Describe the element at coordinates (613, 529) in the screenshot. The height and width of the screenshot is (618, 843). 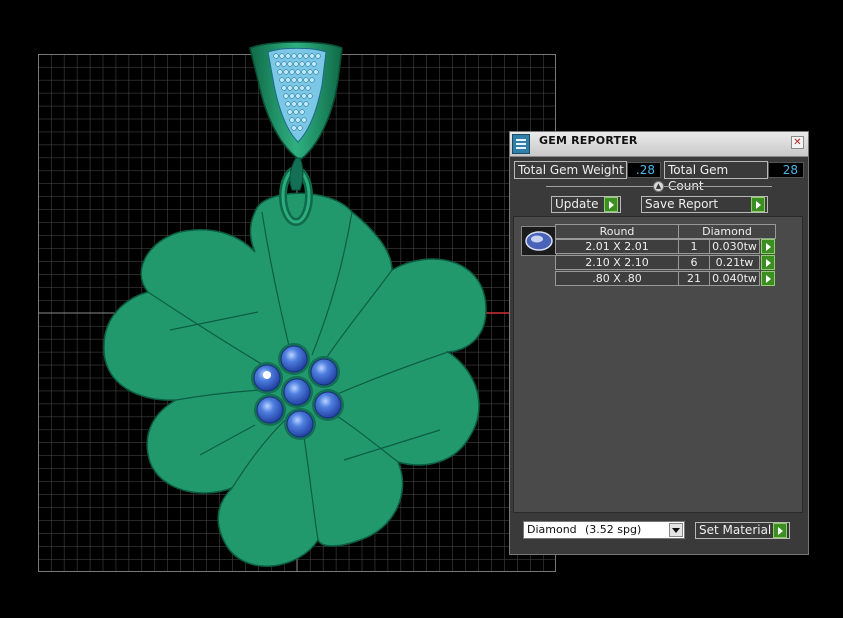
I see `material-select-spg: (3.52 spg)` at that location.